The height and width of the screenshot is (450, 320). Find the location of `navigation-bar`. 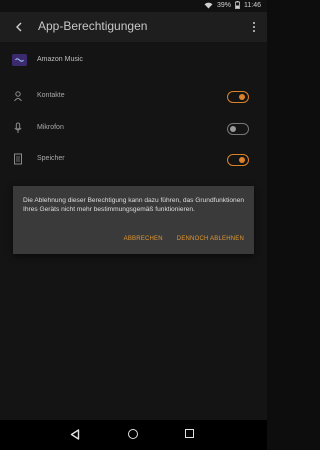

navigation-bar is located at coordinates (133, 435).